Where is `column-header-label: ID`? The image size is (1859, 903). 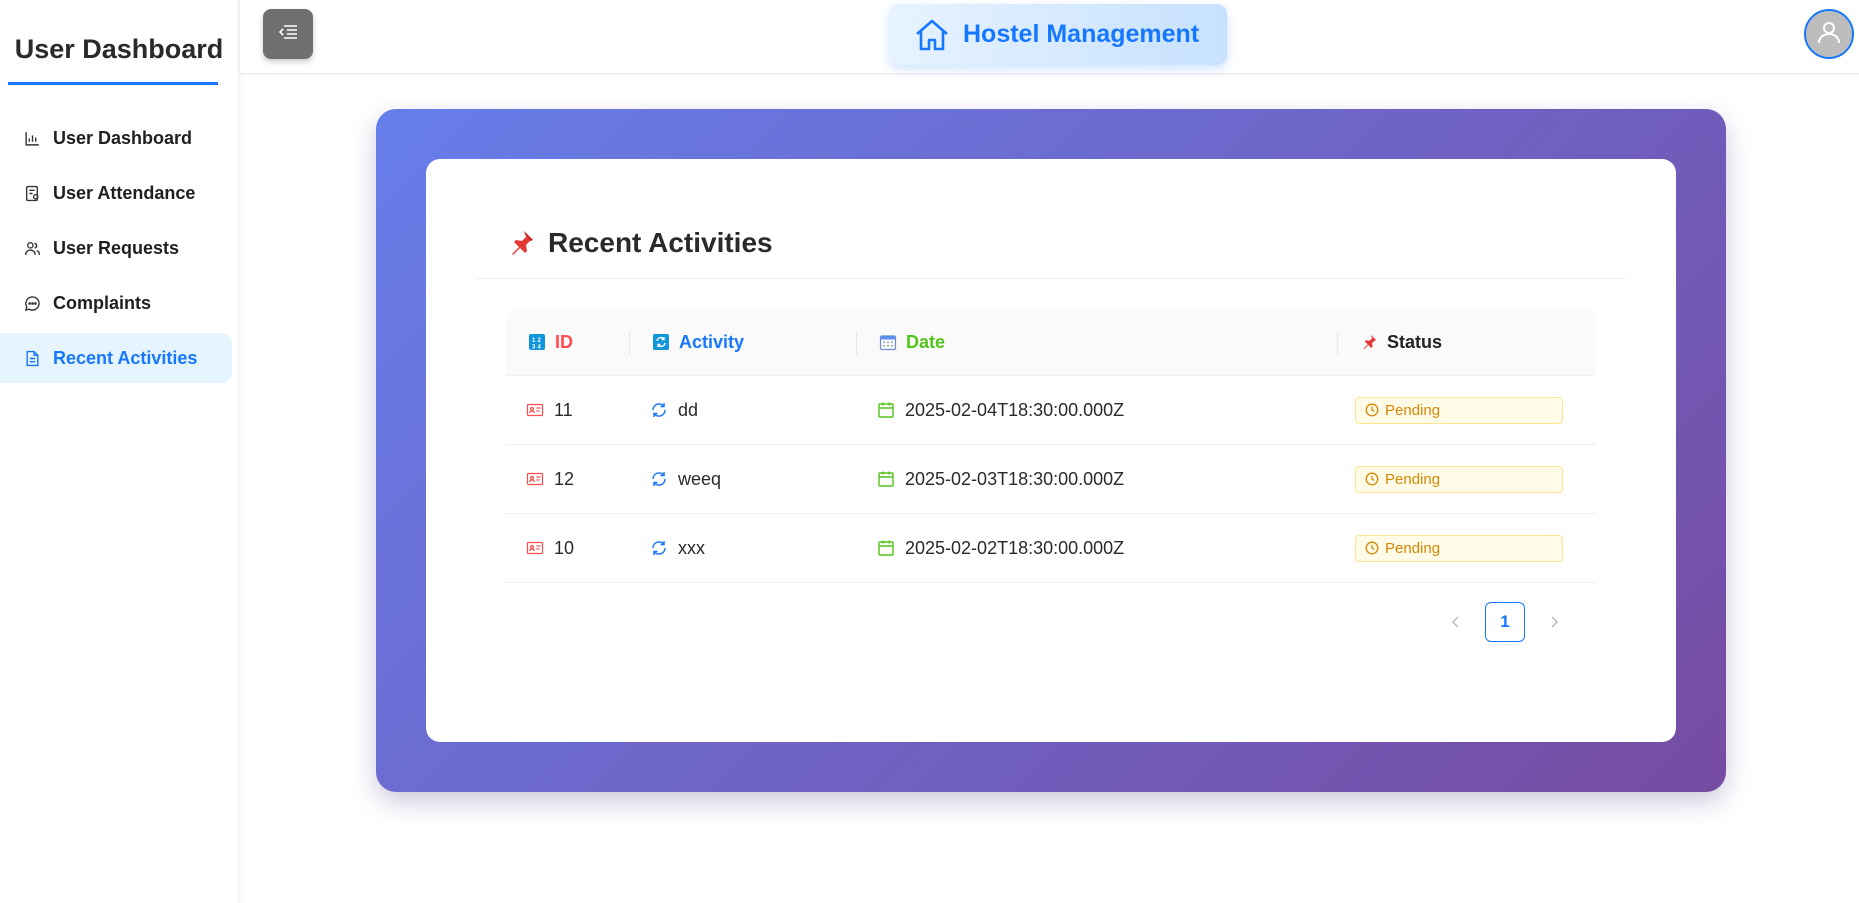
column-header-label: ID is located at coordinates (564, 341).